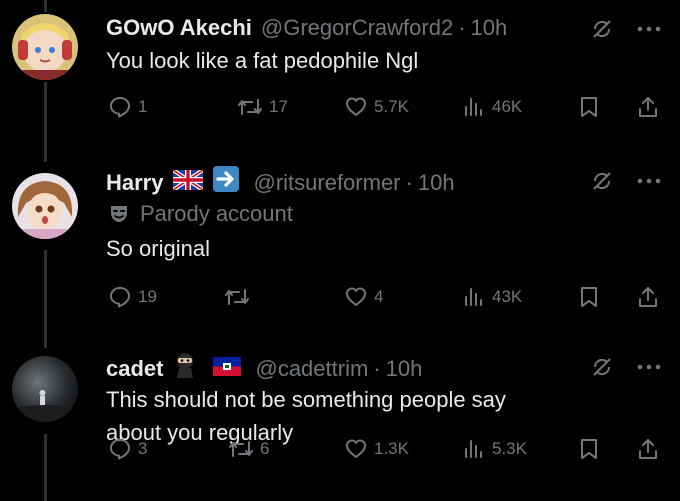 The height and width of the screenshot is (501, 680). I want to click on user-handle: @GregorCrawford2, so click(357, 28).